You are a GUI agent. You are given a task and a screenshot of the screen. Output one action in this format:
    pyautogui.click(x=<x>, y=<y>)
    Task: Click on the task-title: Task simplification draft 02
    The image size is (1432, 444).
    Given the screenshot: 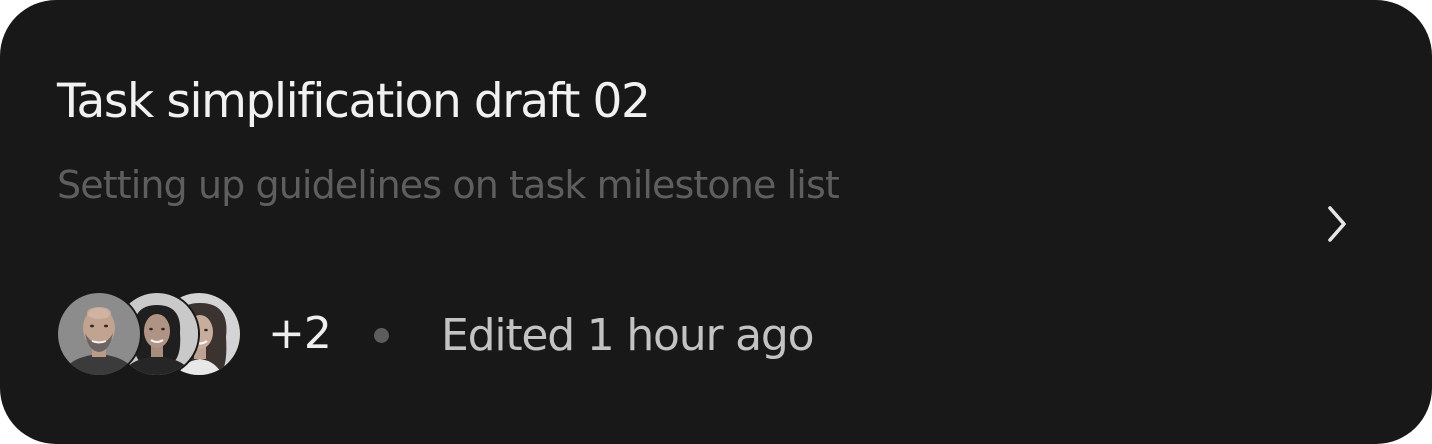 What is the action you would take?
    pyautogui.click(x=354, y=101)
    